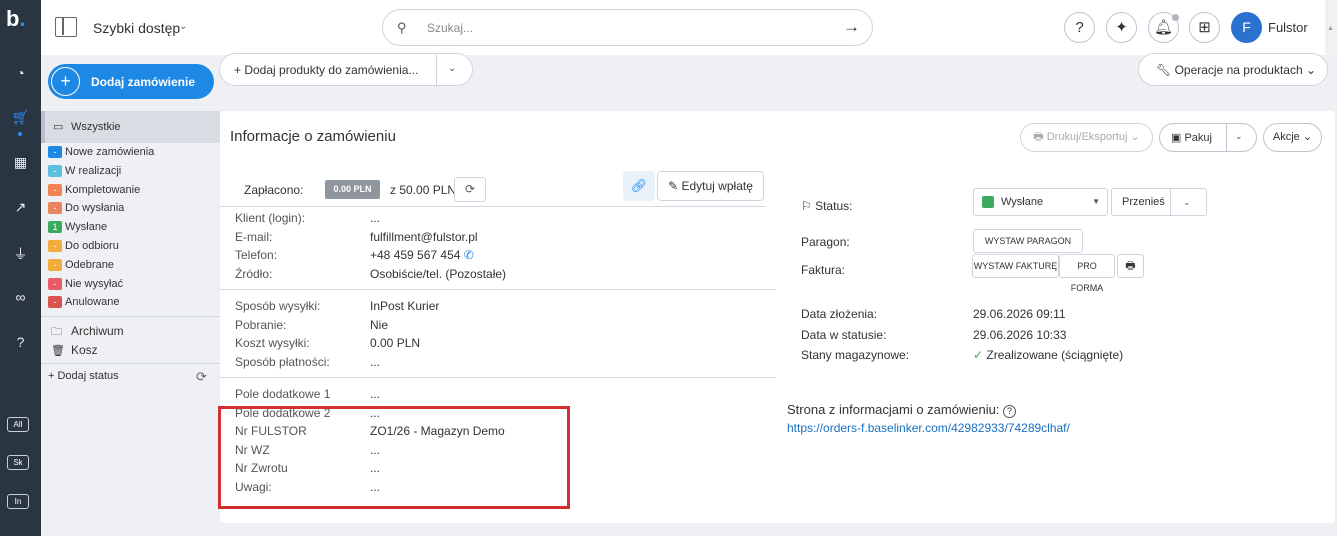 This screenshot has height=536, width=1337. I want to click on rail-label-sk: Sk, so click(18, 462).